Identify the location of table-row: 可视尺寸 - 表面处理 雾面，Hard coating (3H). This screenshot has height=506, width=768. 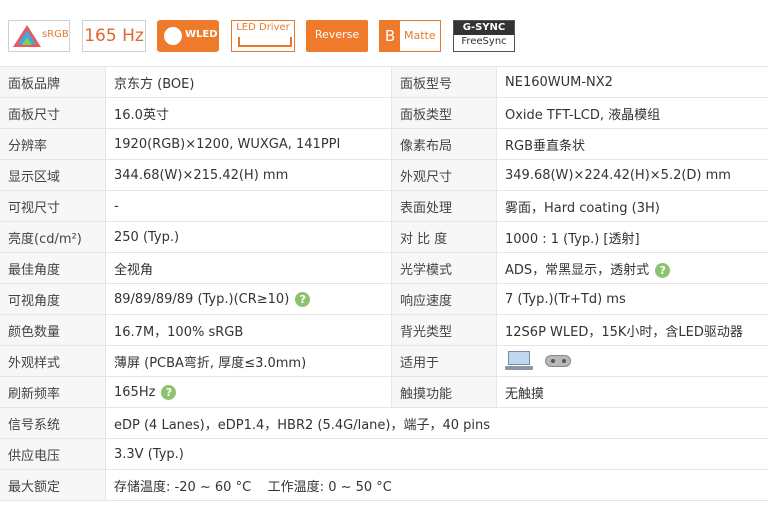
(384, 206).